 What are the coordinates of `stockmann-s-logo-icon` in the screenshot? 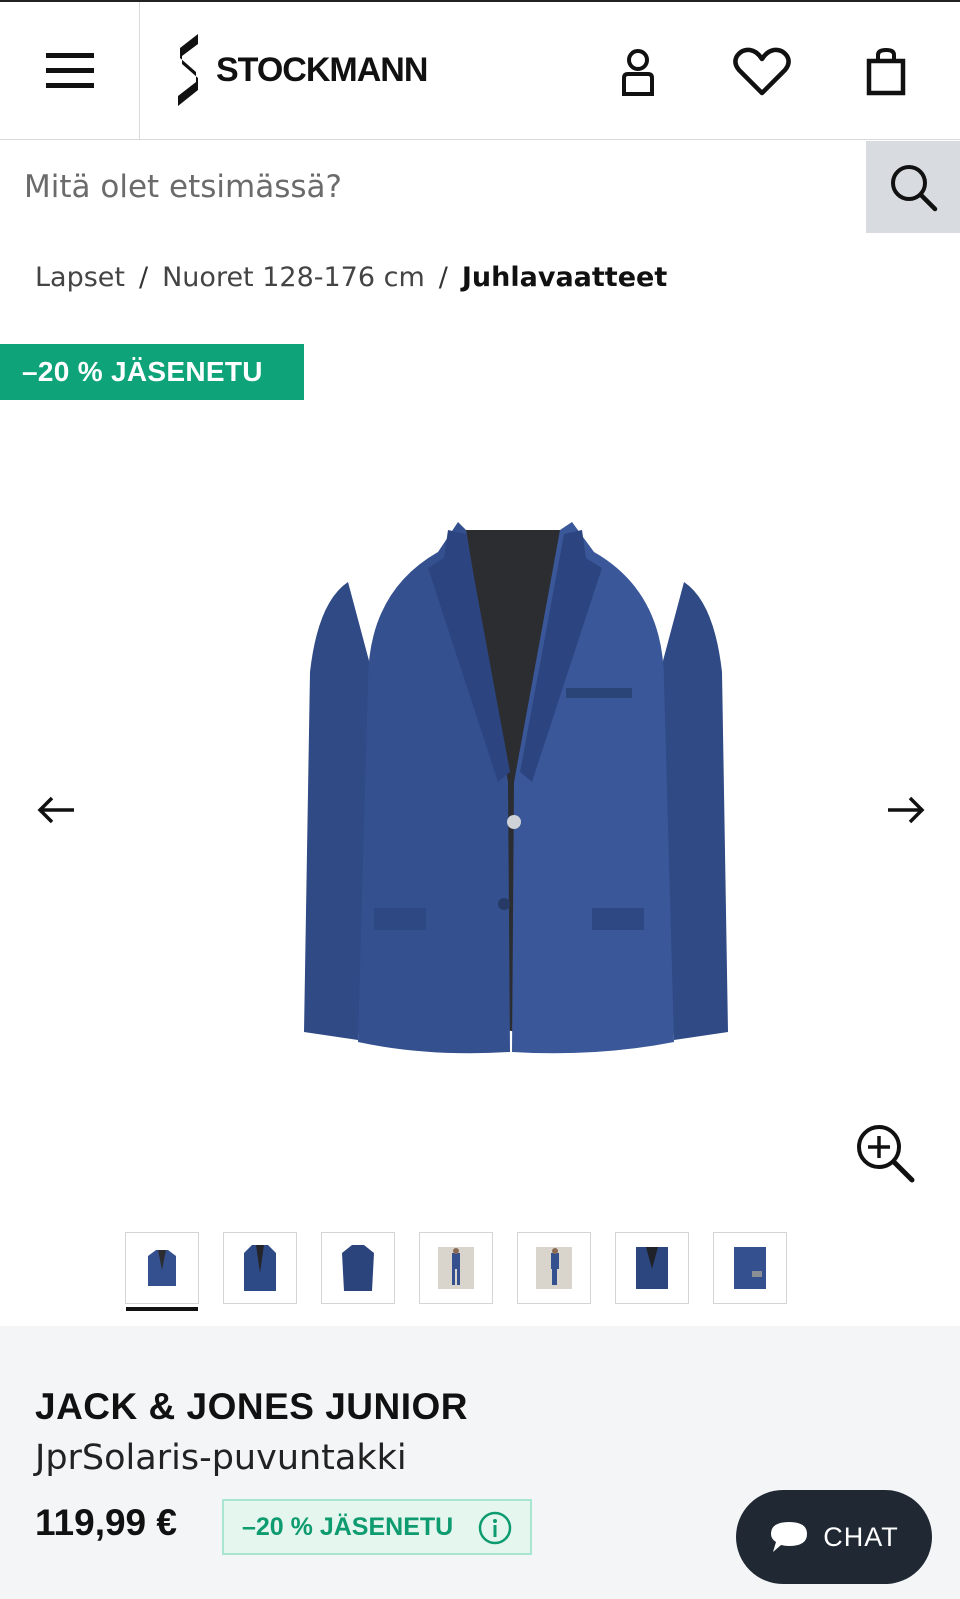 It's located at (188, 70).